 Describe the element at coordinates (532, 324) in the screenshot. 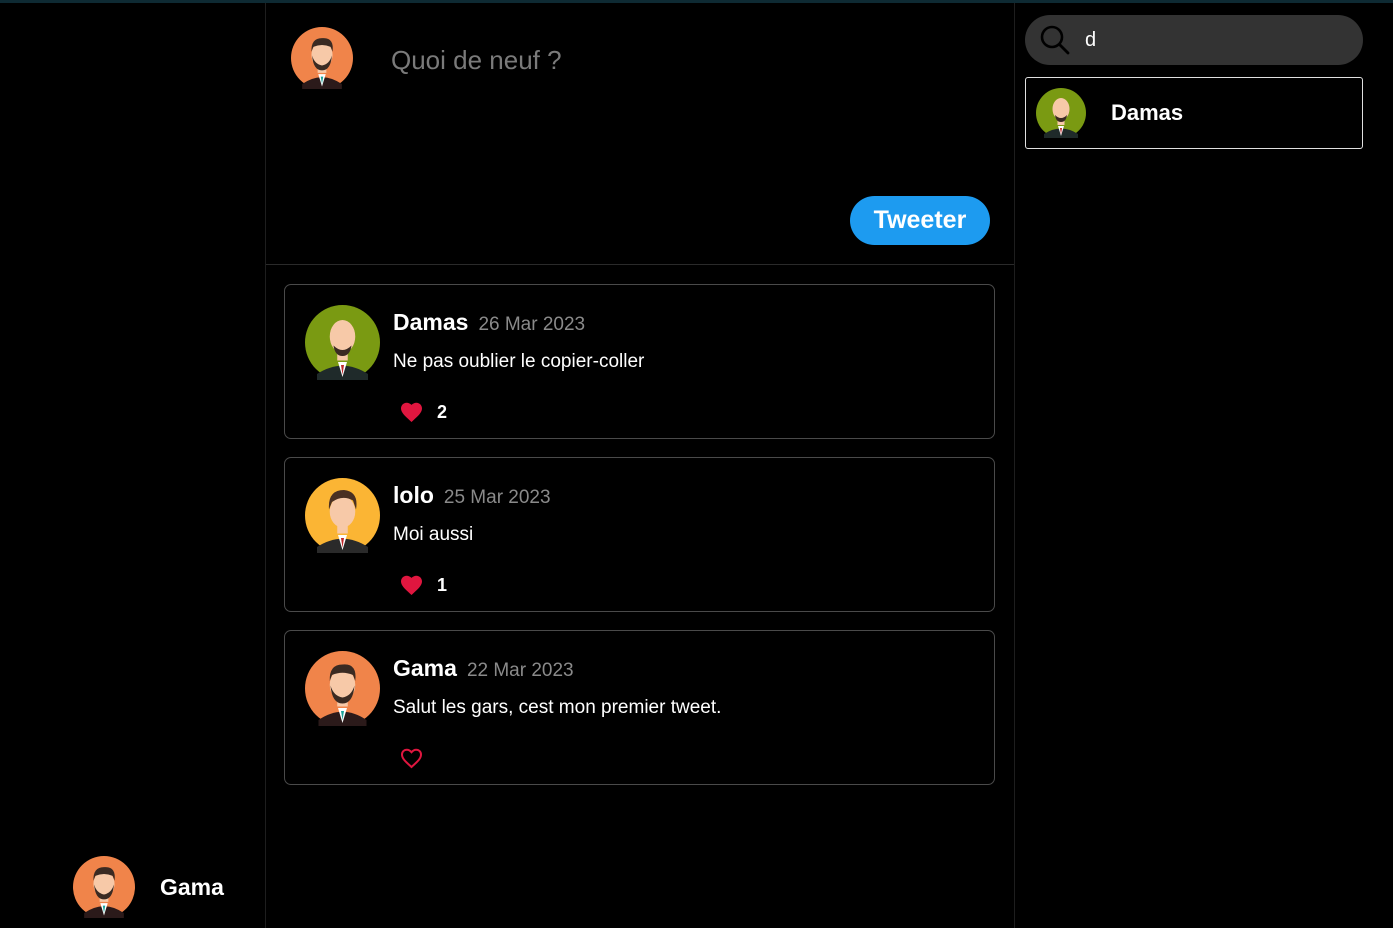

I see `tweet-date: 26 Mar 2023` at that location.